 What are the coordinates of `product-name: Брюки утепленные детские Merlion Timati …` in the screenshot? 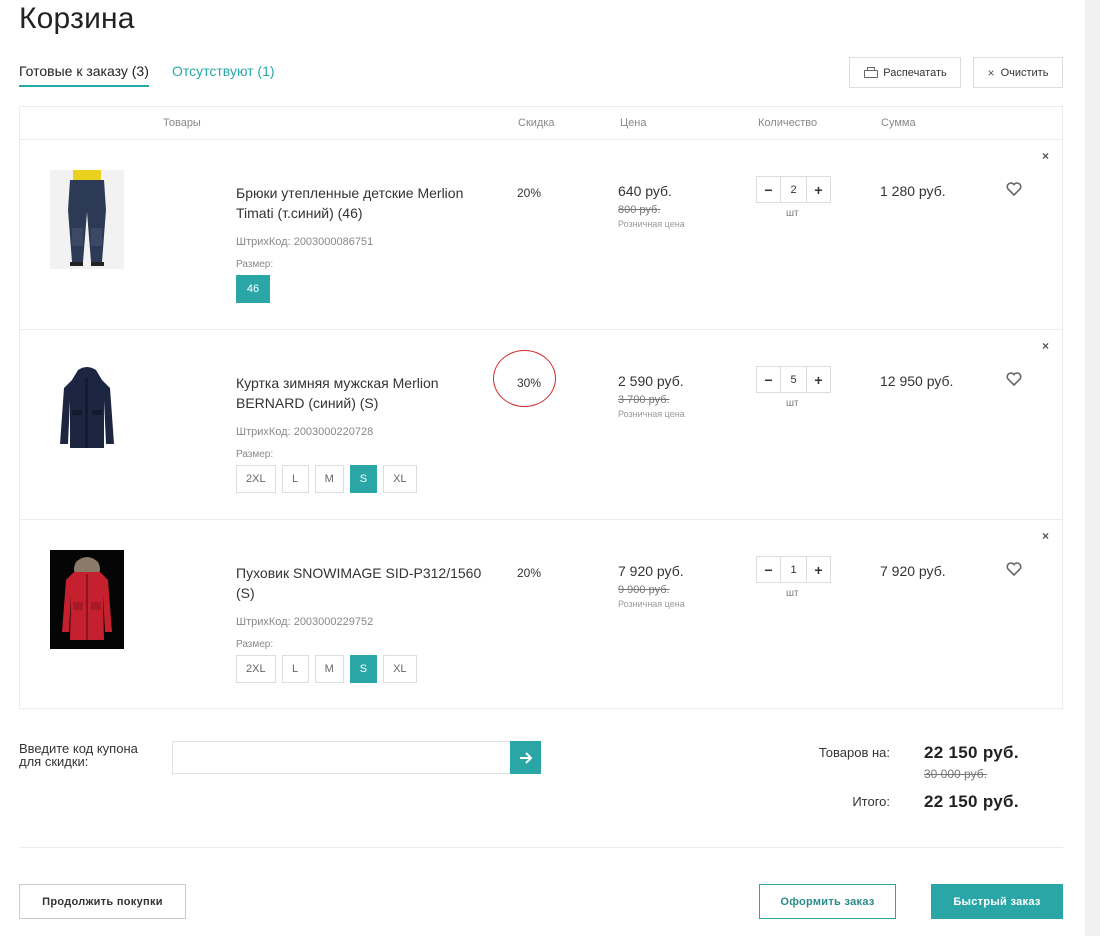 It's located at (366, 203).